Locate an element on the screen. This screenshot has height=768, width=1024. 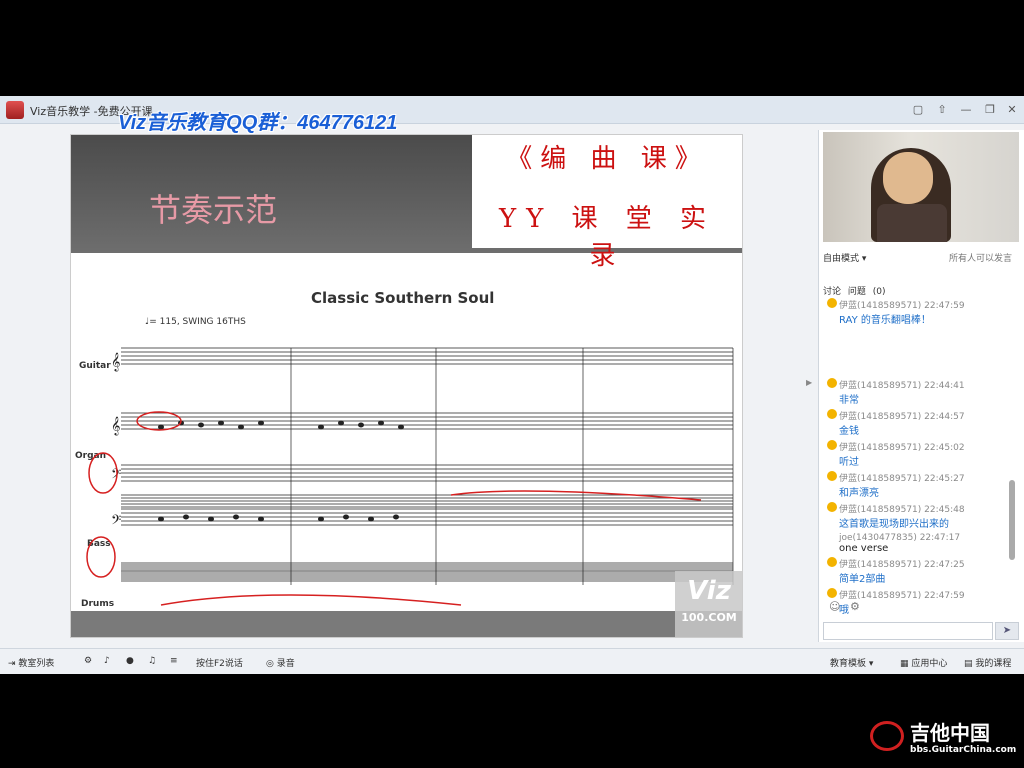
chat-message: 伊蓝(1418589571) 22:47:25 简单2部曲 is located at coordinates (920, 571).